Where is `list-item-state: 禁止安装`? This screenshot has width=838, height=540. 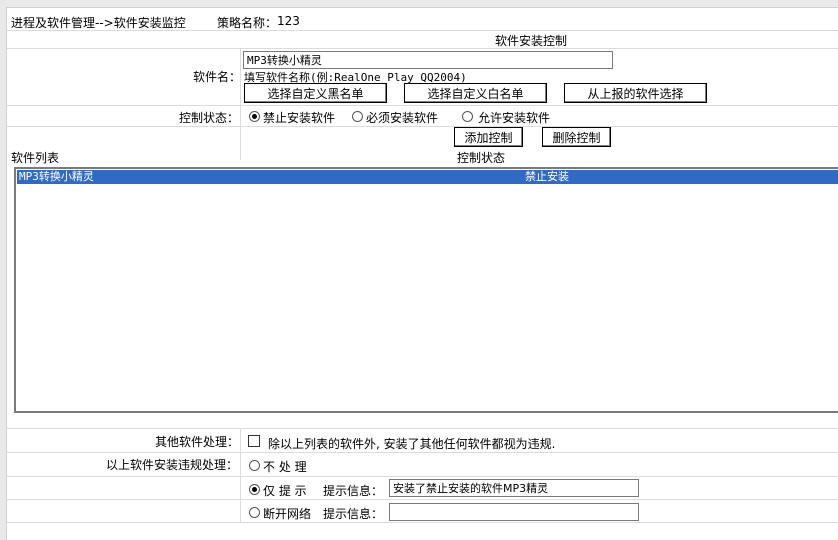 list-item-state: 禁止安装 is located at coordinates (547, 176).